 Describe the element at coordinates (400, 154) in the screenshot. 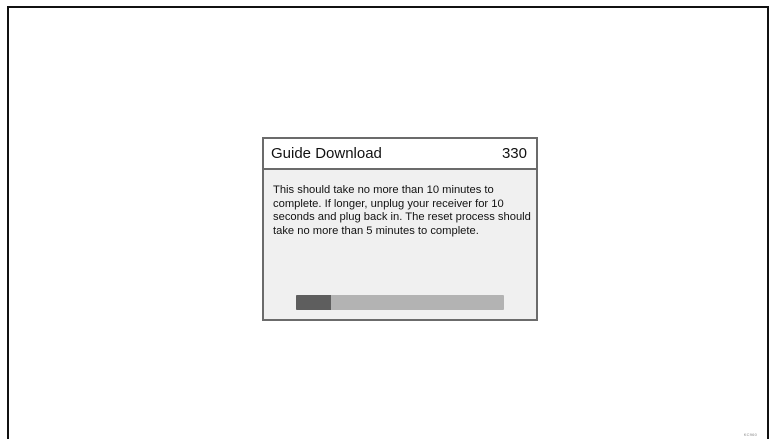

I see `dialog-header: Guide Download 330` at that location.